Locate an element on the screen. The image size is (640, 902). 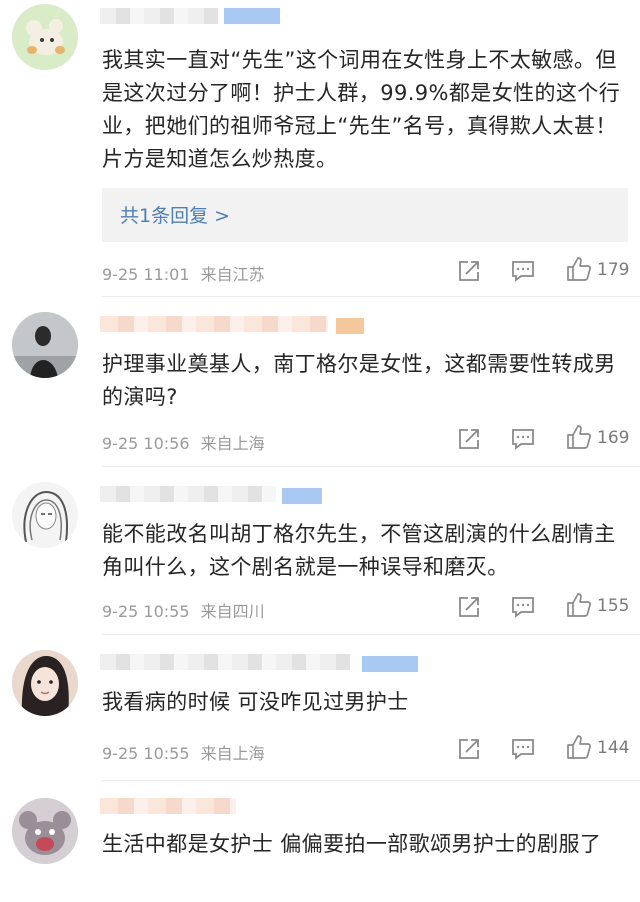
comment-meta: 9-25 10:55 来自四川 is located at coordinates (186, 610).